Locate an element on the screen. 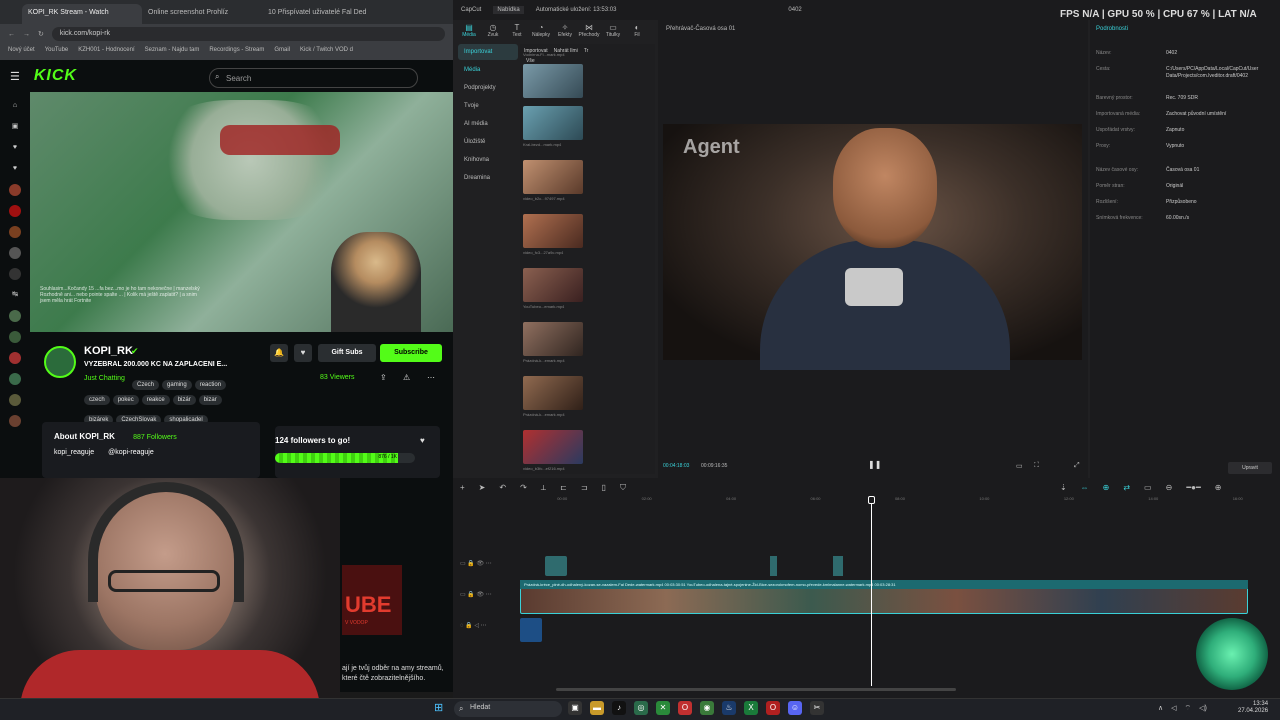 Image resolution: width=1280 pixels, height=720 pixels. subscribe-button: Subscribe is located at coordinates (411, 353).